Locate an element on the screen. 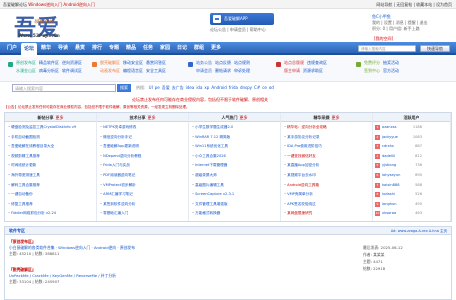 The height and width of the screenshot is (300, 456). sub-link: 签到中心 is located at coordinates (372, 70).